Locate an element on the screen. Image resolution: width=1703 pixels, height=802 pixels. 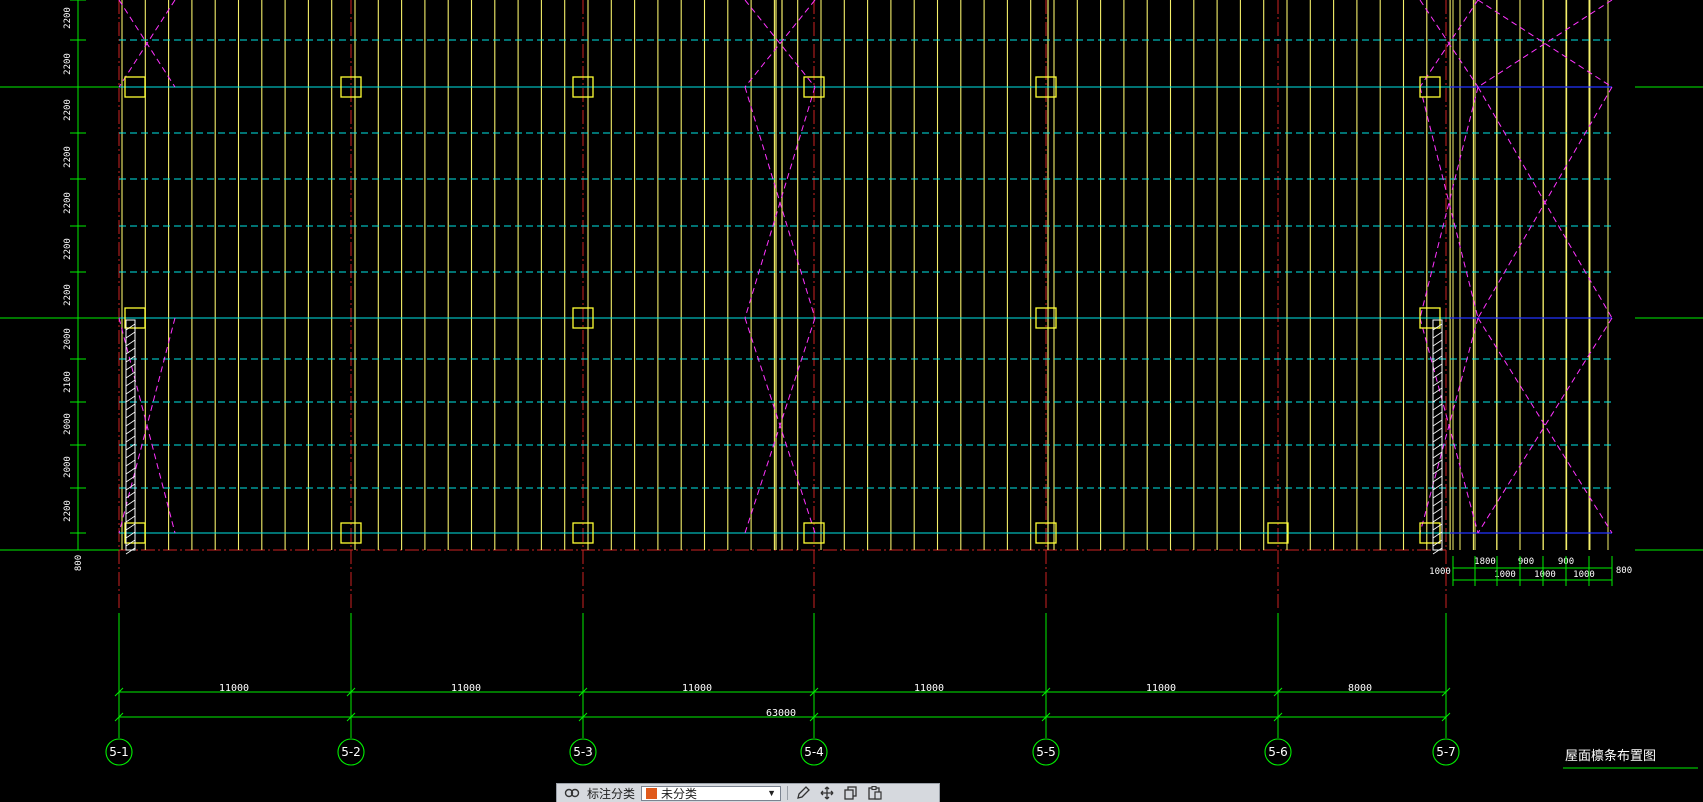
right-dim-bottom-3: 1000 is located at coordinates (1584, 575).